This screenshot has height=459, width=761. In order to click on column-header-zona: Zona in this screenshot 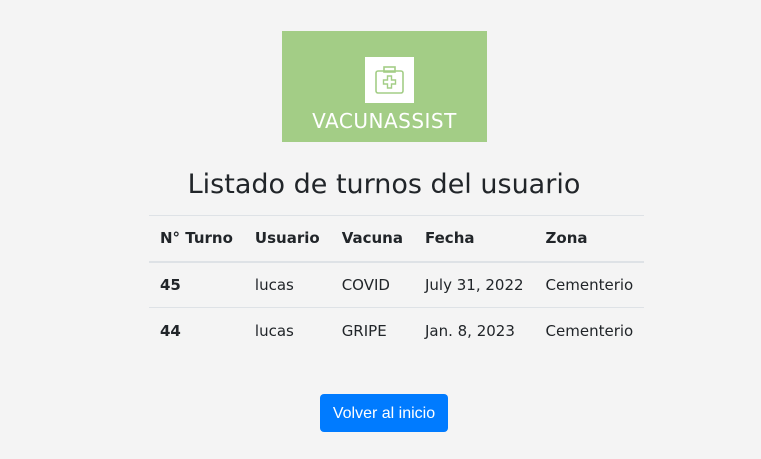, I will do `click(566, 238)`.